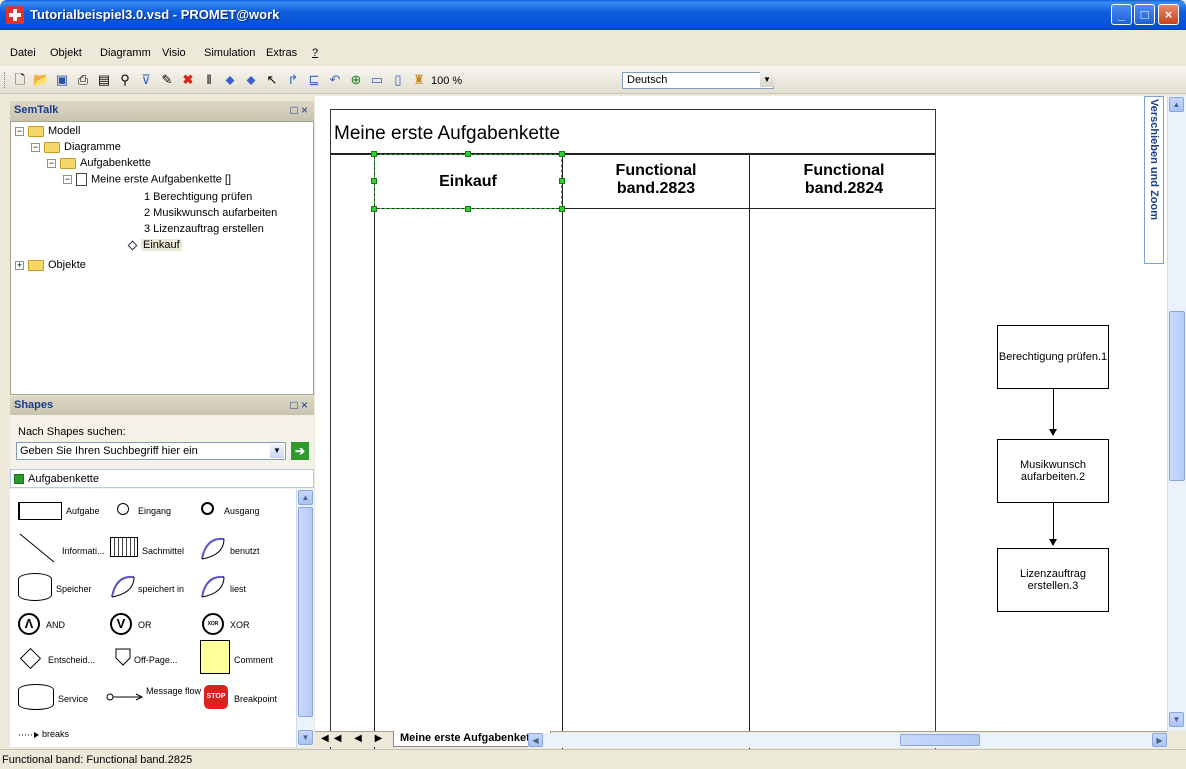  Describe the element at coordinates (1168, 14) in the screenshot. I see `close-button: ×` at that location.